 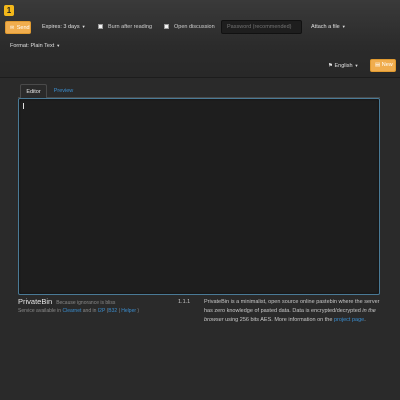 I want to click on about-end: ., so click(x=365, y=320).